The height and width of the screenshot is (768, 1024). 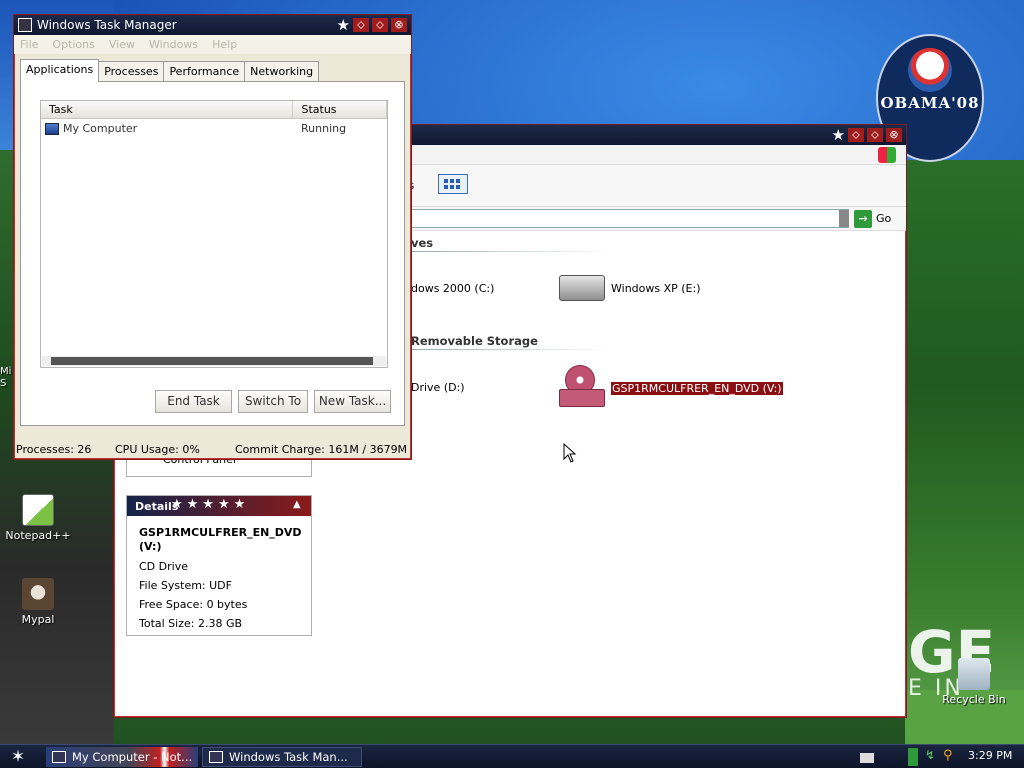 What do you see at coordinates (29, 44) in the screenshot?
I see `menu-file: File` at bounding box center [29, 44].